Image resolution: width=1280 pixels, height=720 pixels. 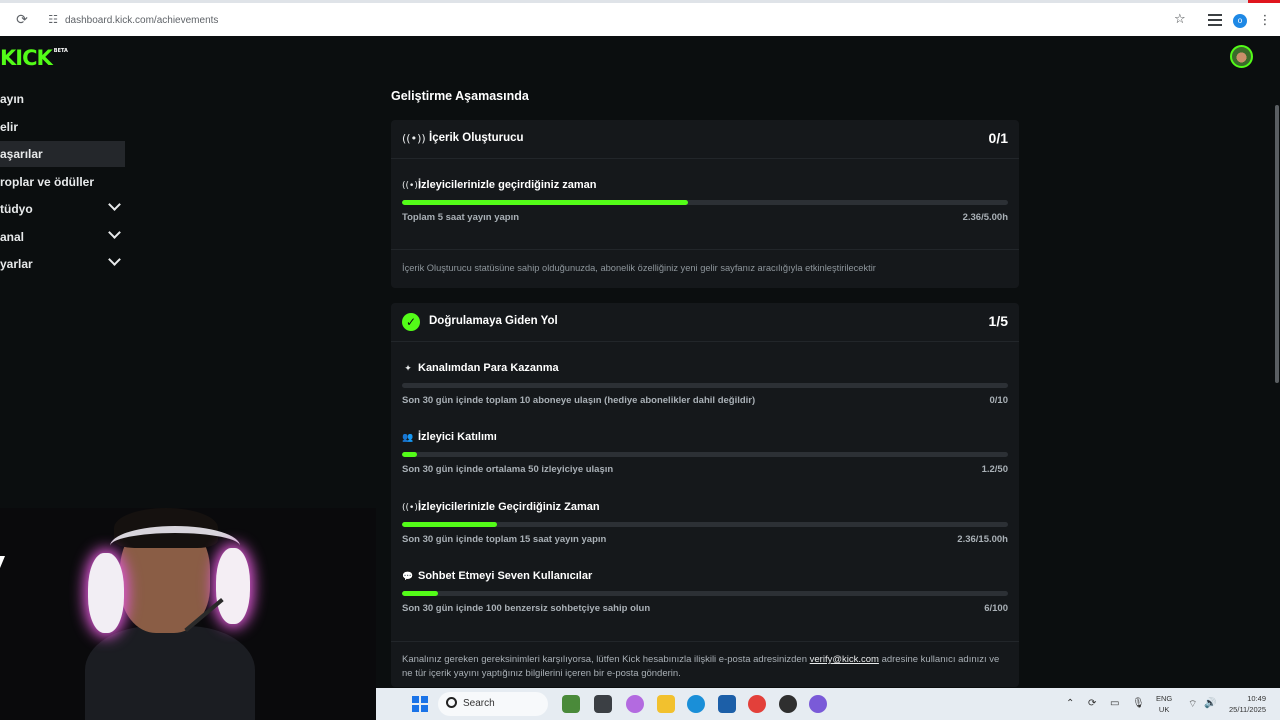 I want to click on sidebar-item-studio: tüdyo, so click(x=62, y=209).